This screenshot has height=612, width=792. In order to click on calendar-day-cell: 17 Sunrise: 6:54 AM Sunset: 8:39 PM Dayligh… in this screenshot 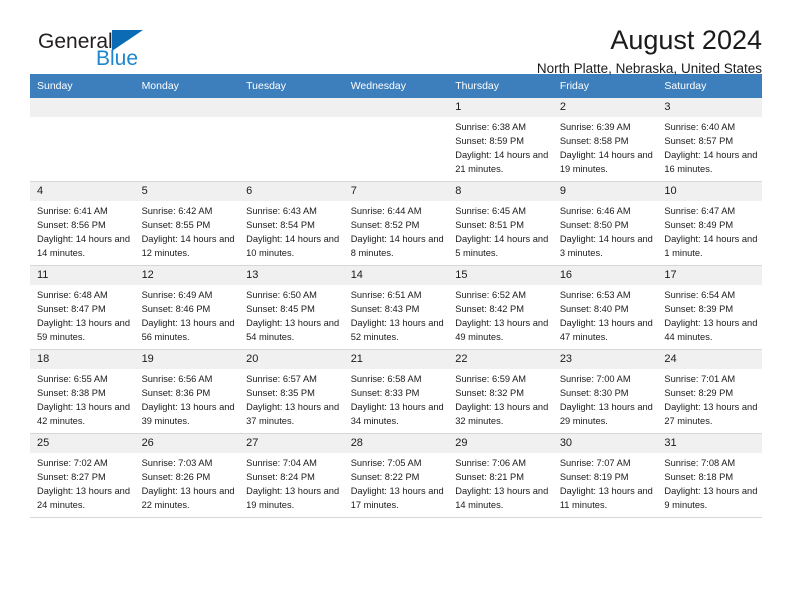, I will do `click(709, 307)`.